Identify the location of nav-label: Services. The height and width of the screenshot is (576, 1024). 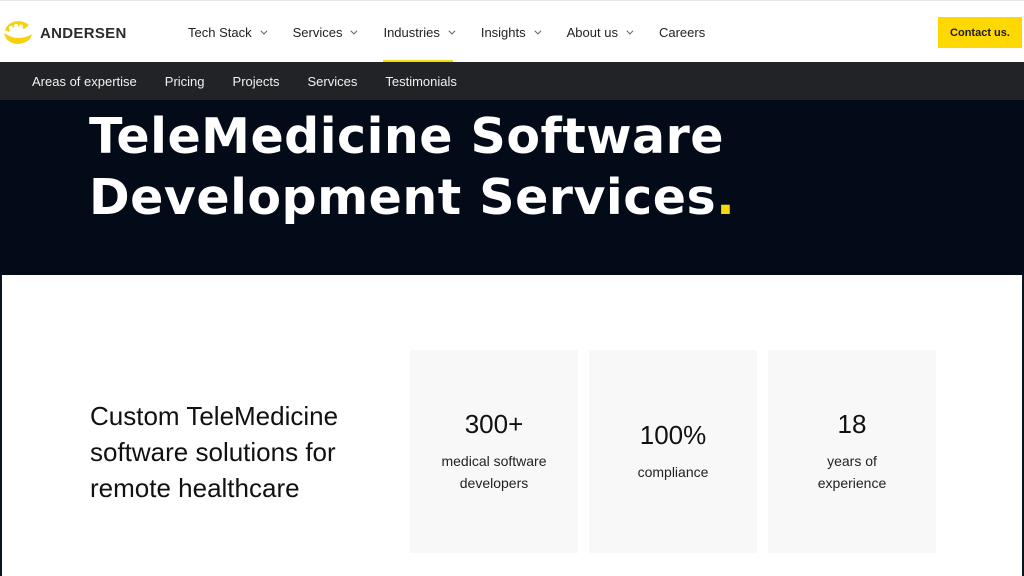
(317, 32).